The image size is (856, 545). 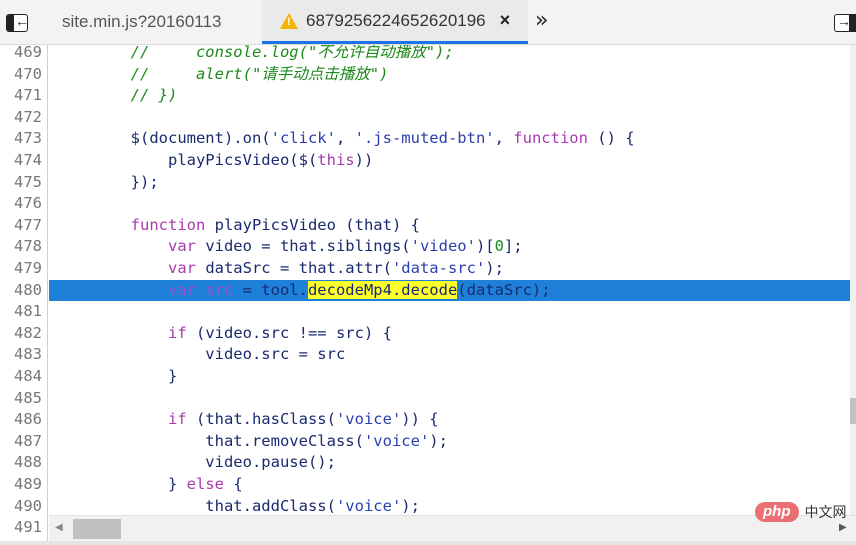 I want to click on code-line: 486 if (that.hasClass('voice')) {, so click(x=428, y=420).